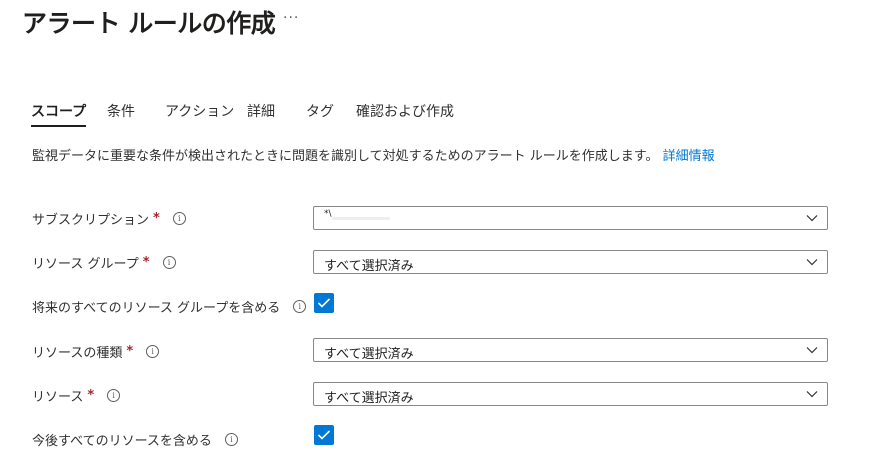 This screenshot has width=871, height=473. Describe the element at coordinates (149, 23) in the screenshot. I see `page-title: アラート ルールの作成` at that location.